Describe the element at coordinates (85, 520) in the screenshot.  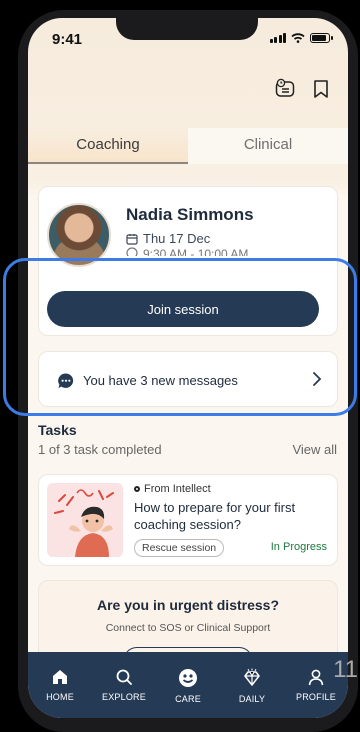
I see `task-illustration` at that location.